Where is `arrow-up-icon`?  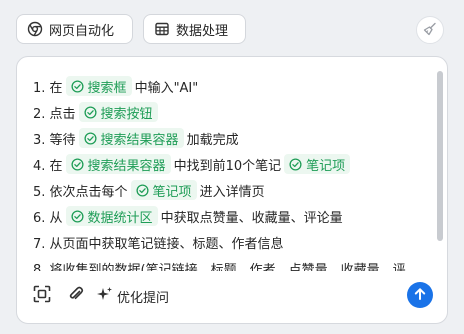 arrow-up-icon is located at coordinates (420, 295).